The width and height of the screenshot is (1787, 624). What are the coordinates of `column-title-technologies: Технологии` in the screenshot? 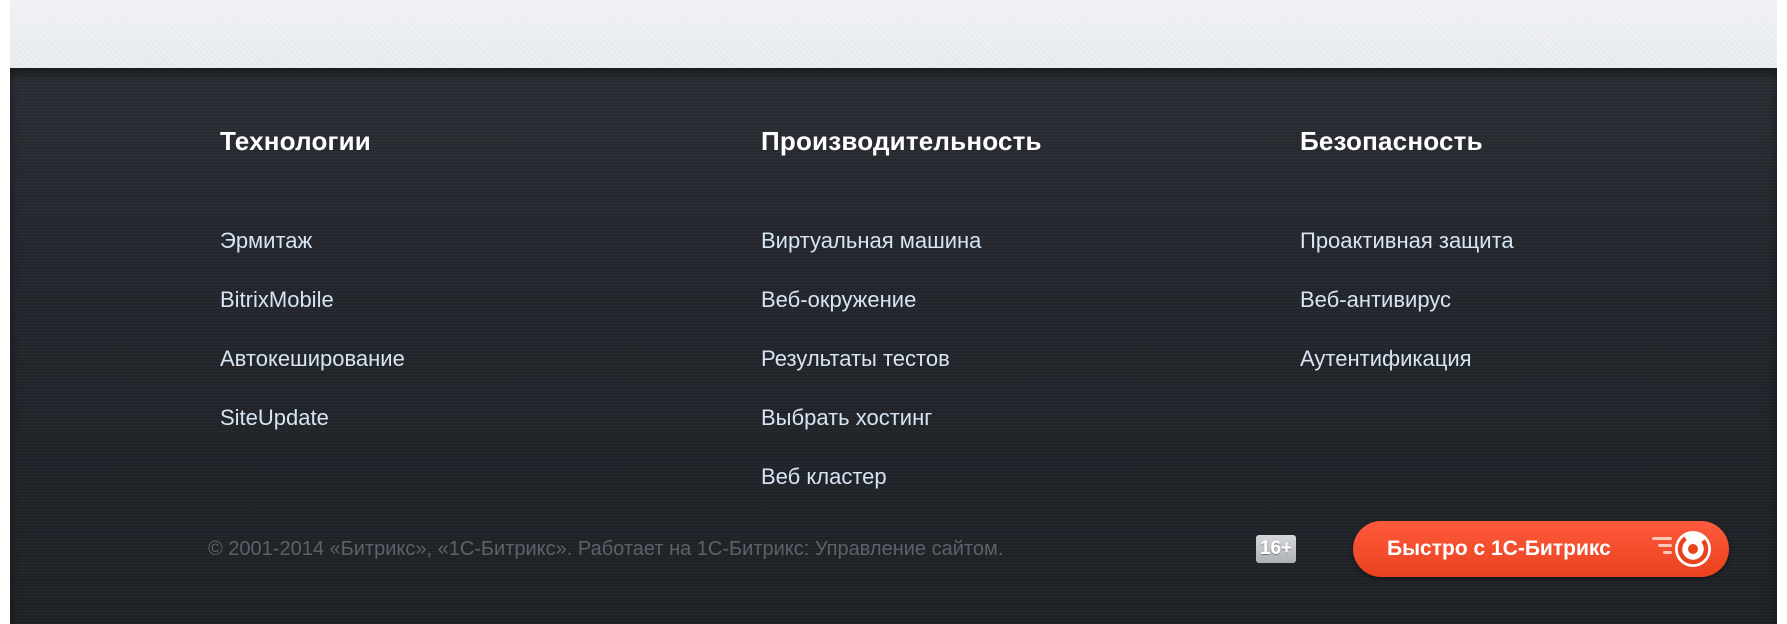 It's located at (295, 141).